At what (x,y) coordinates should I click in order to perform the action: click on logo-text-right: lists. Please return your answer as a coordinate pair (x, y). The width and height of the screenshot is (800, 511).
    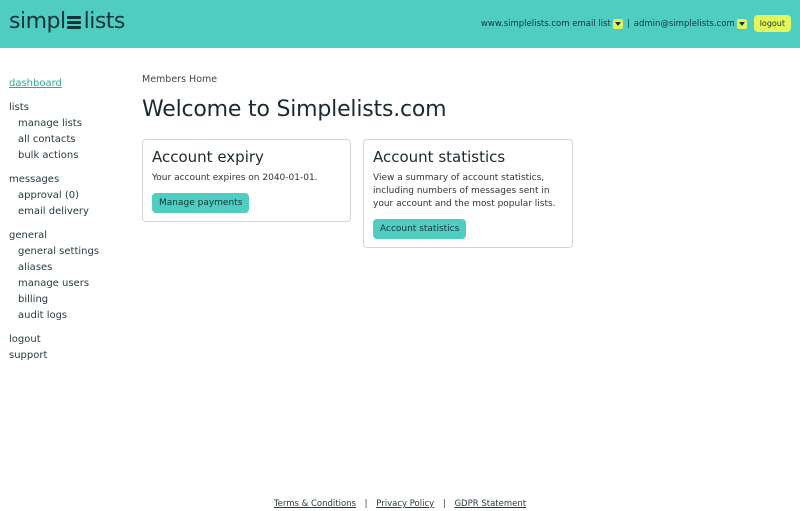
    Looking at the image, I should click on (104, 21).